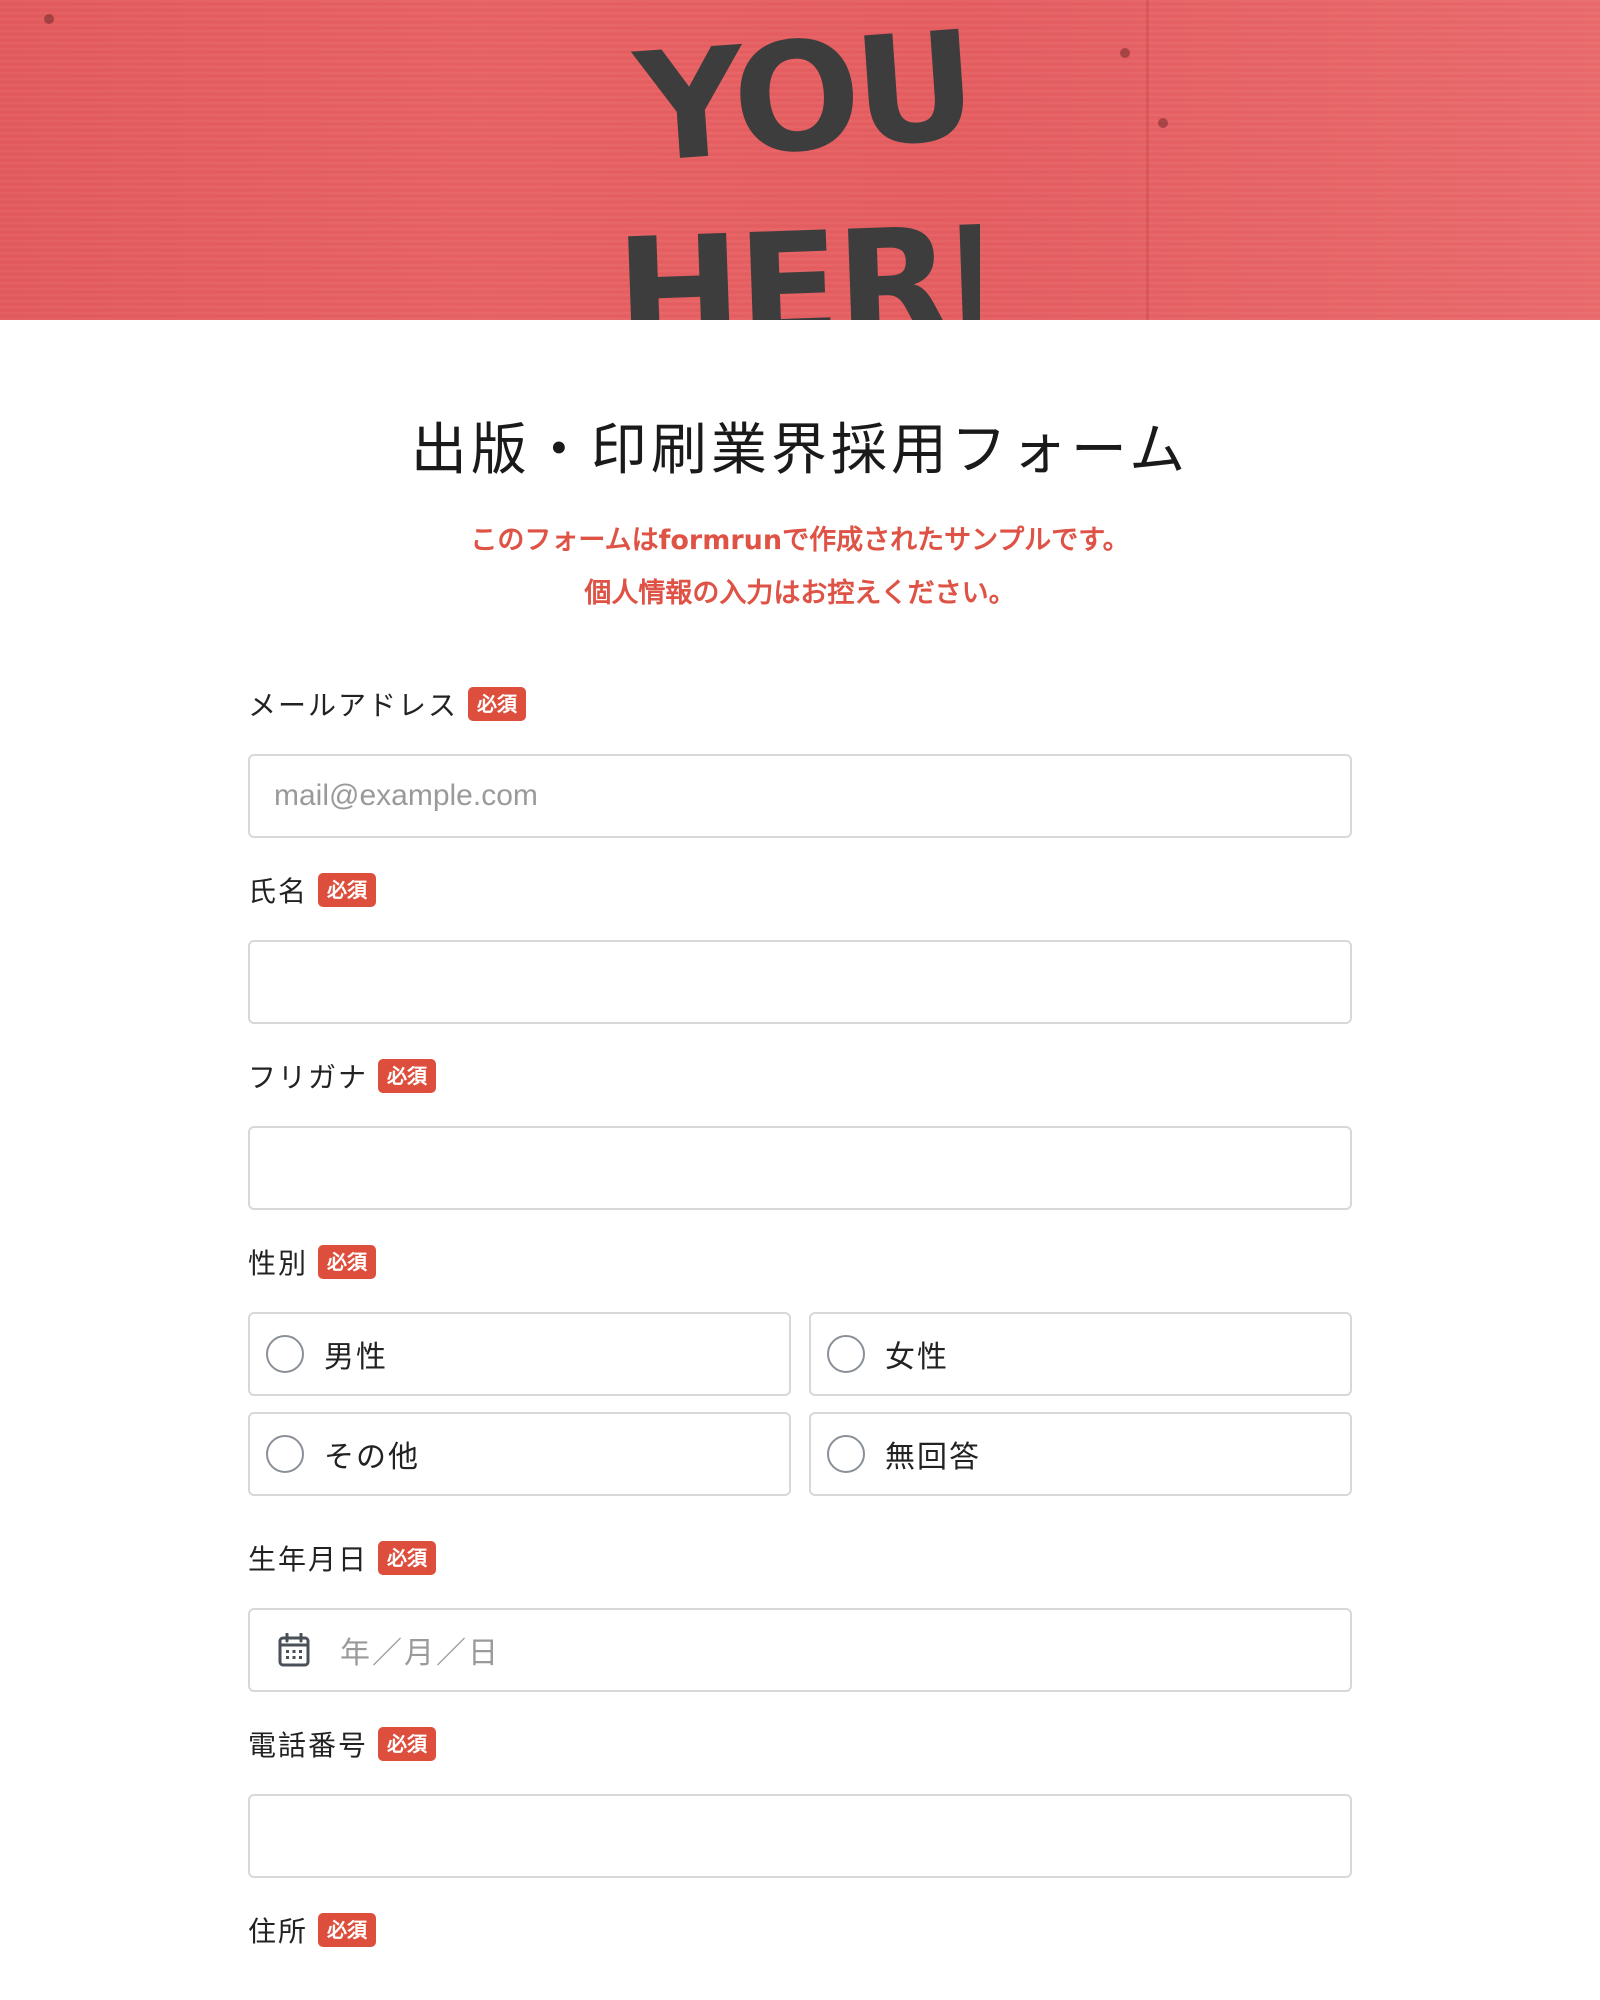 The height and width of the screenshot is (2000, 1600). Describe the element at coordinates (420, 1653) in the screenshot. I see `birthdate-placeholder: 年／月／日` at that location.